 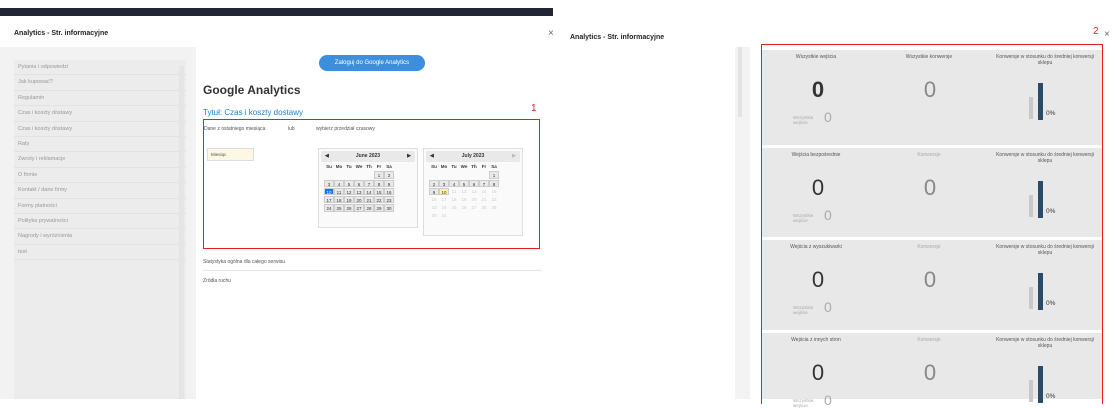 What do you see at coordinates (494, 199) in the screenshot?
I see `calendar-day-disabled: 22` at bounding box center [494, 199].